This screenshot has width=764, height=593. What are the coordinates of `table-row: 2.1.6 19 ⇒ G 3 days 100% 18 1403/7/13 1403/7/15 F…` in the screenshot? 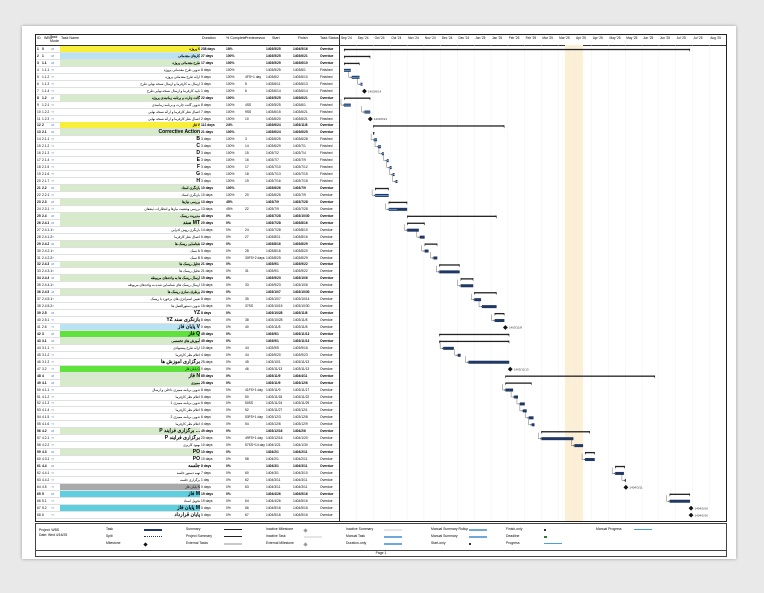 It's located at (187, 175).